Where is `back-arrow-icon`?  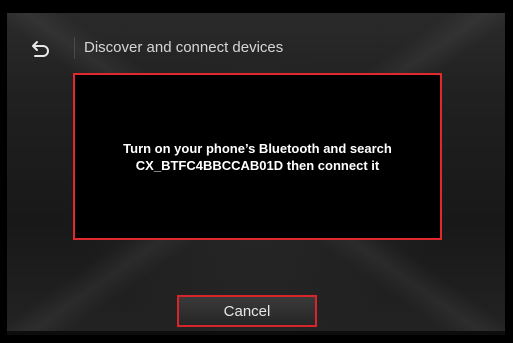
back-arrow-icon is located at coordinates (40, 49).